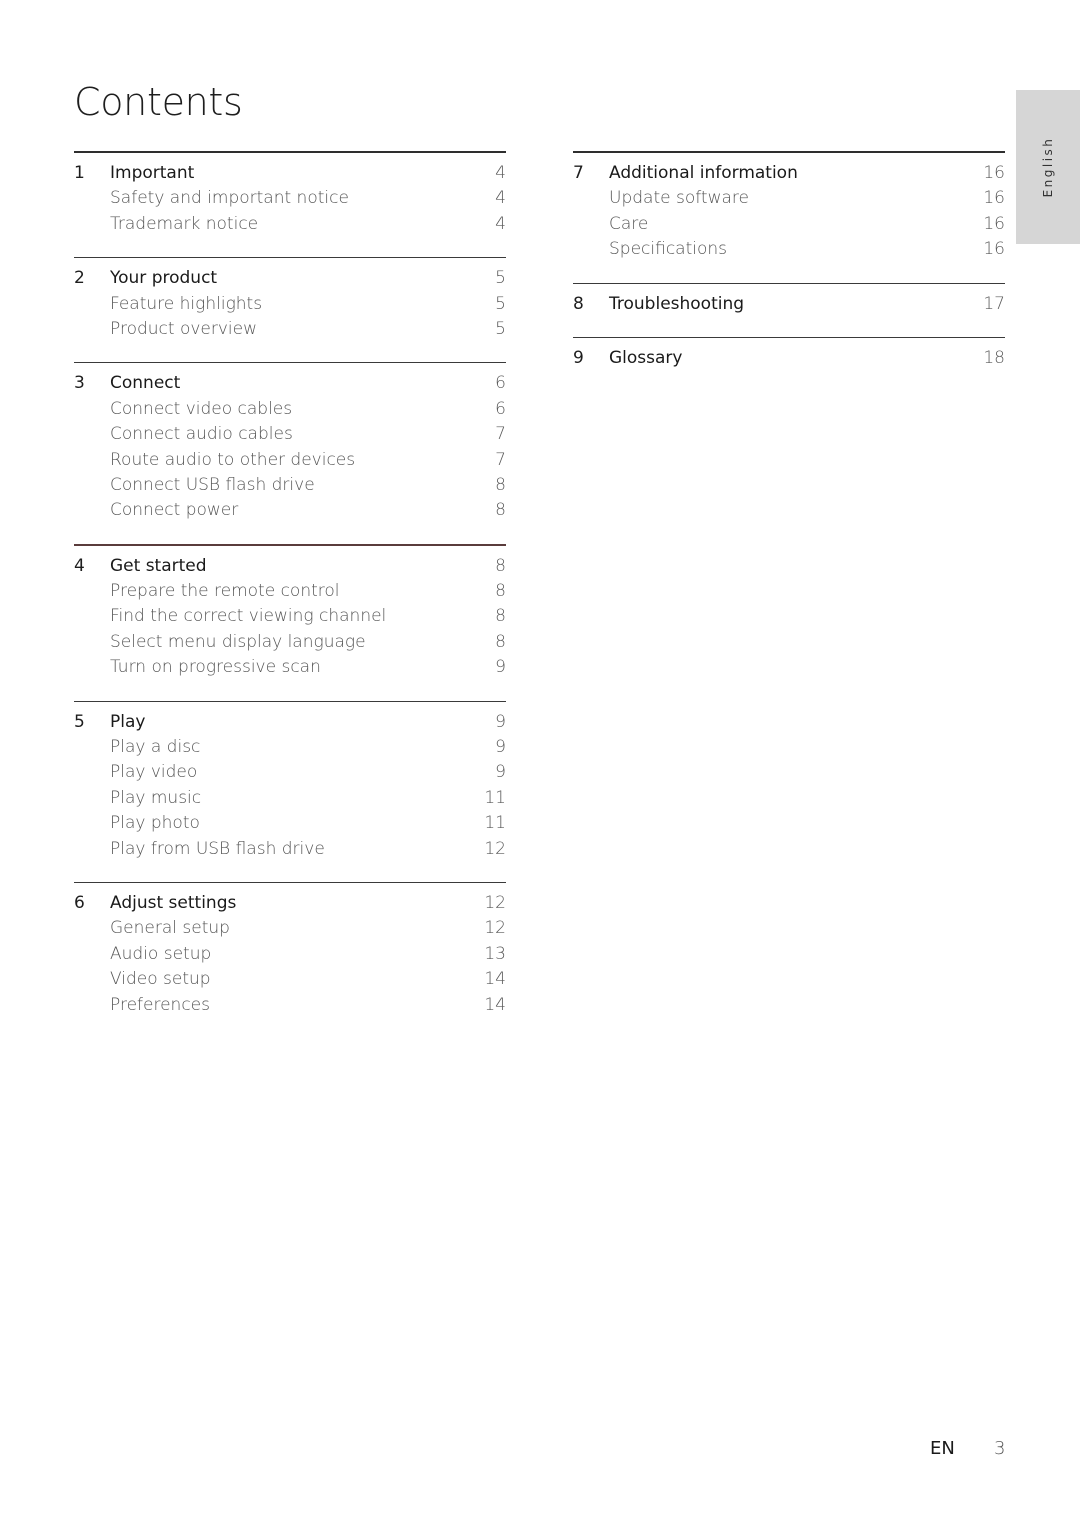 Image resolution: width=1080 pixels, height=1528 pixels. I want to click on toc-chapter-entry: 2 Your product 5, so click(290, 278).